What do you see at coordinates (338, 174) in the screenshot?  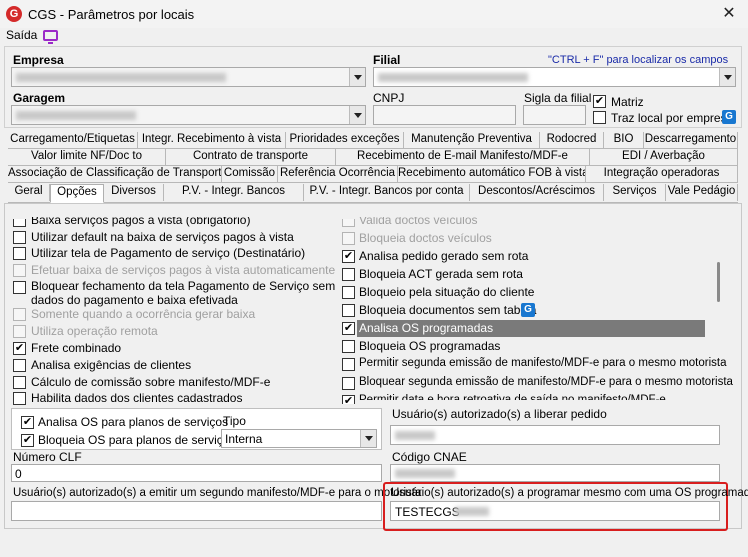 I see `tab-referencia: Referência Ocorrência` at bounding box center [338, 174].